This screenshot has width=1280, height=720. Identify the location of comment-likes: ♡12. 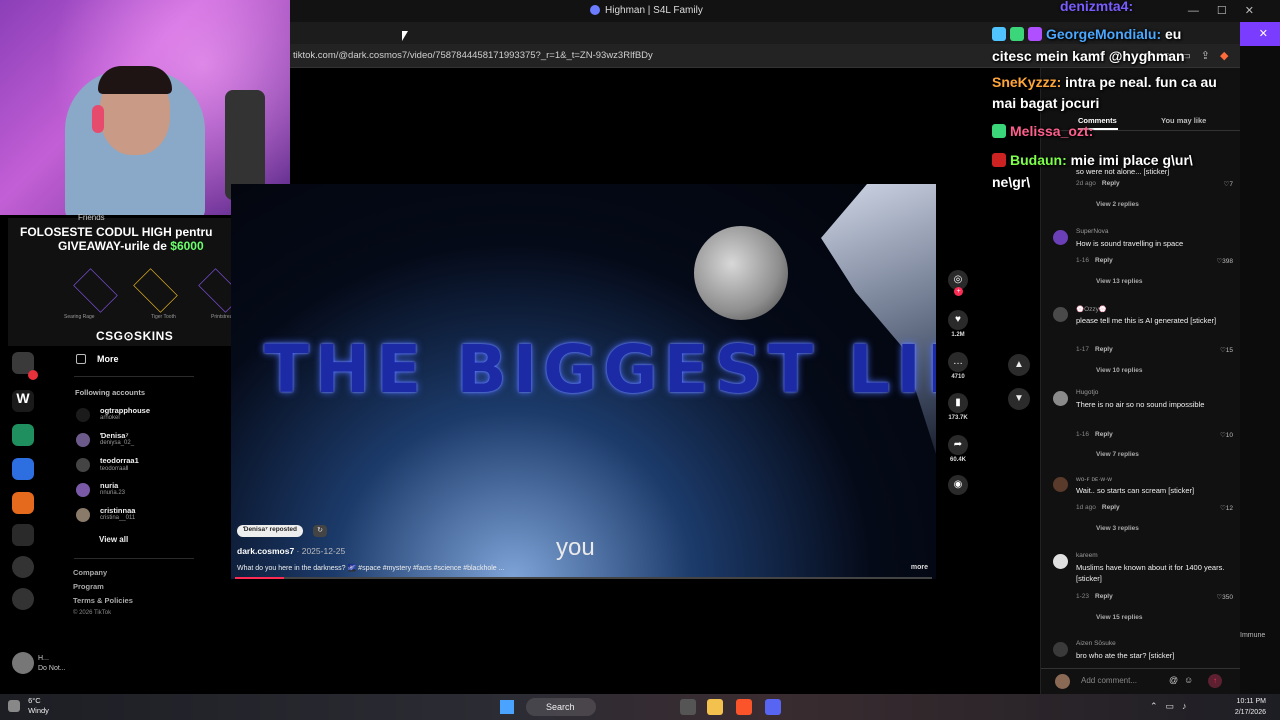
(1226, 508).